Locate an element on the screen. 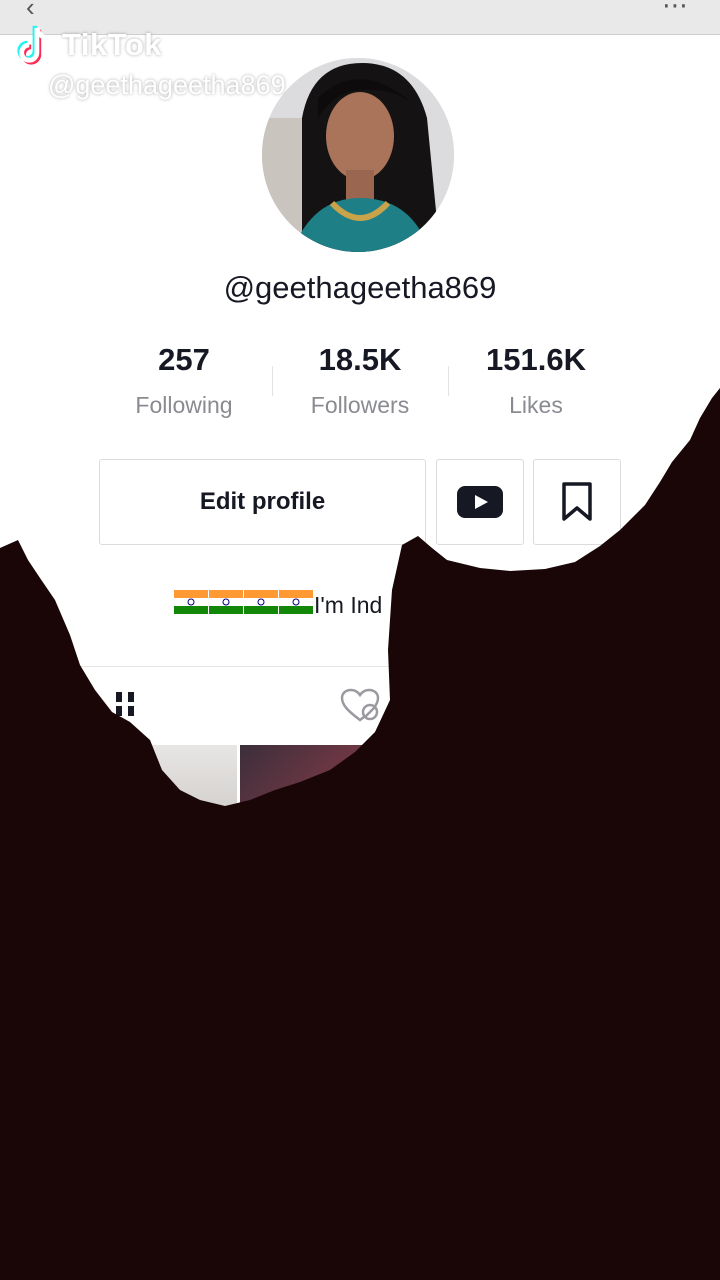 The width and height of the screenshot is (720, 1280). tab-liked is located at coordinates (361, 708).